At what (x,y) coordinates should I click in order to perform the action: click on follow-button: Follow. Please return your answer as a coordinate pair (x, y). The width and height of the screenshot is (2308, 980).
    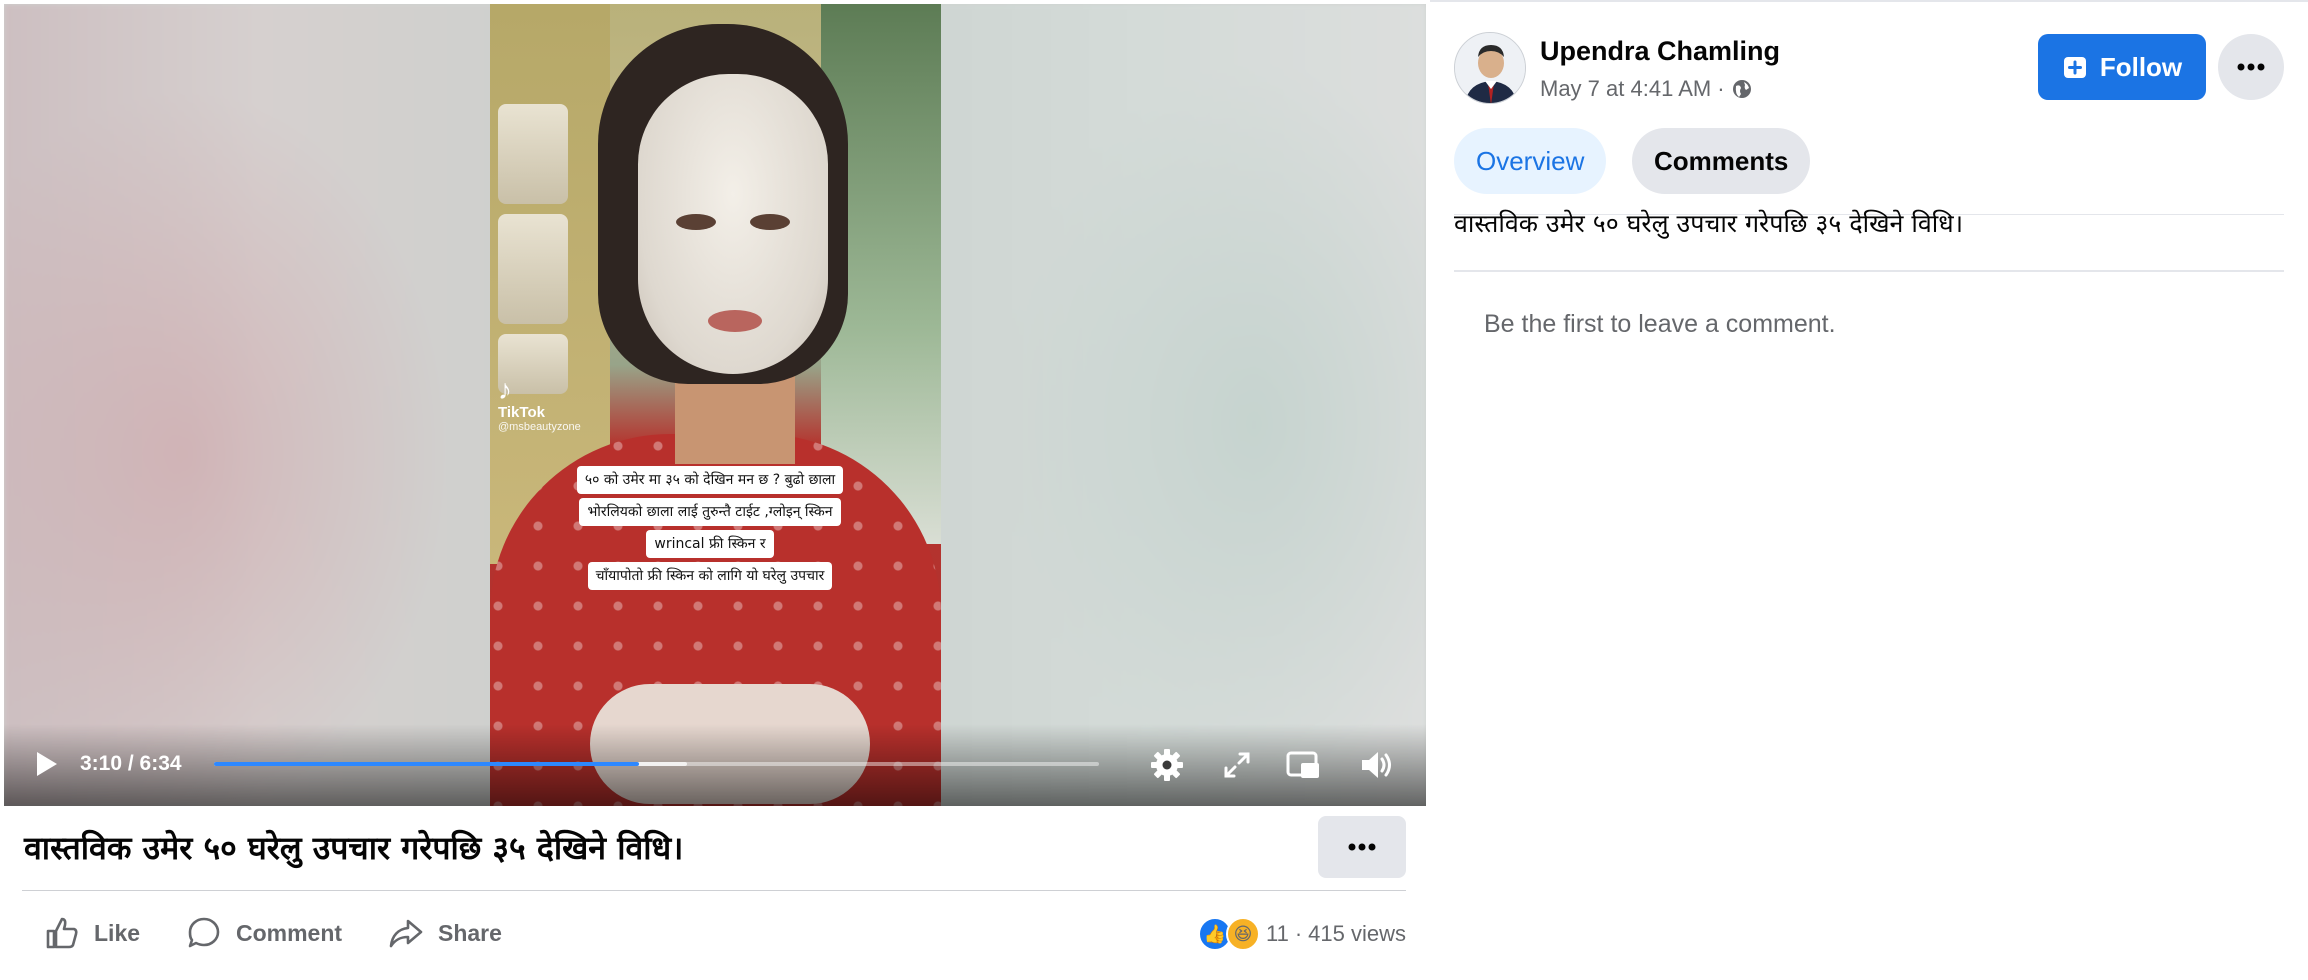
    Looking at the image, I should click on (2122, 67).